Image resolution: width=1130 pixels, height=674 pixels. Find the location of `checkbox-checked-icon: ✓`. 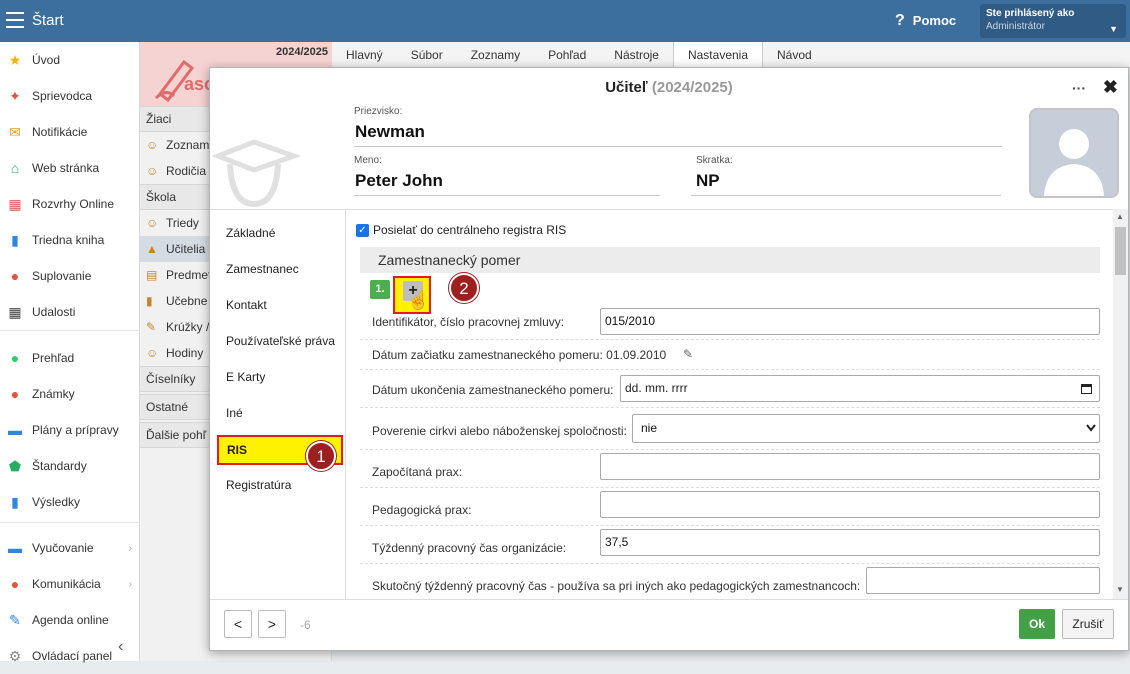

checkbox-checked-icon: ✓ is located at coordinates (362, 230).